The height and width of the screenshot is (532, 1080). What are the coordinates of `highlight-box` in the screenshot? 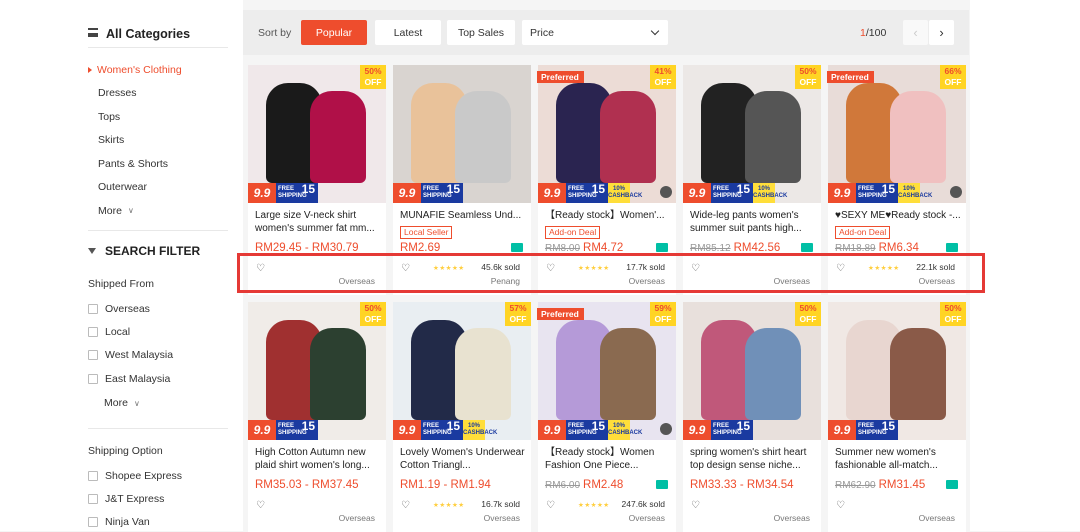 It's located at (611, 273).